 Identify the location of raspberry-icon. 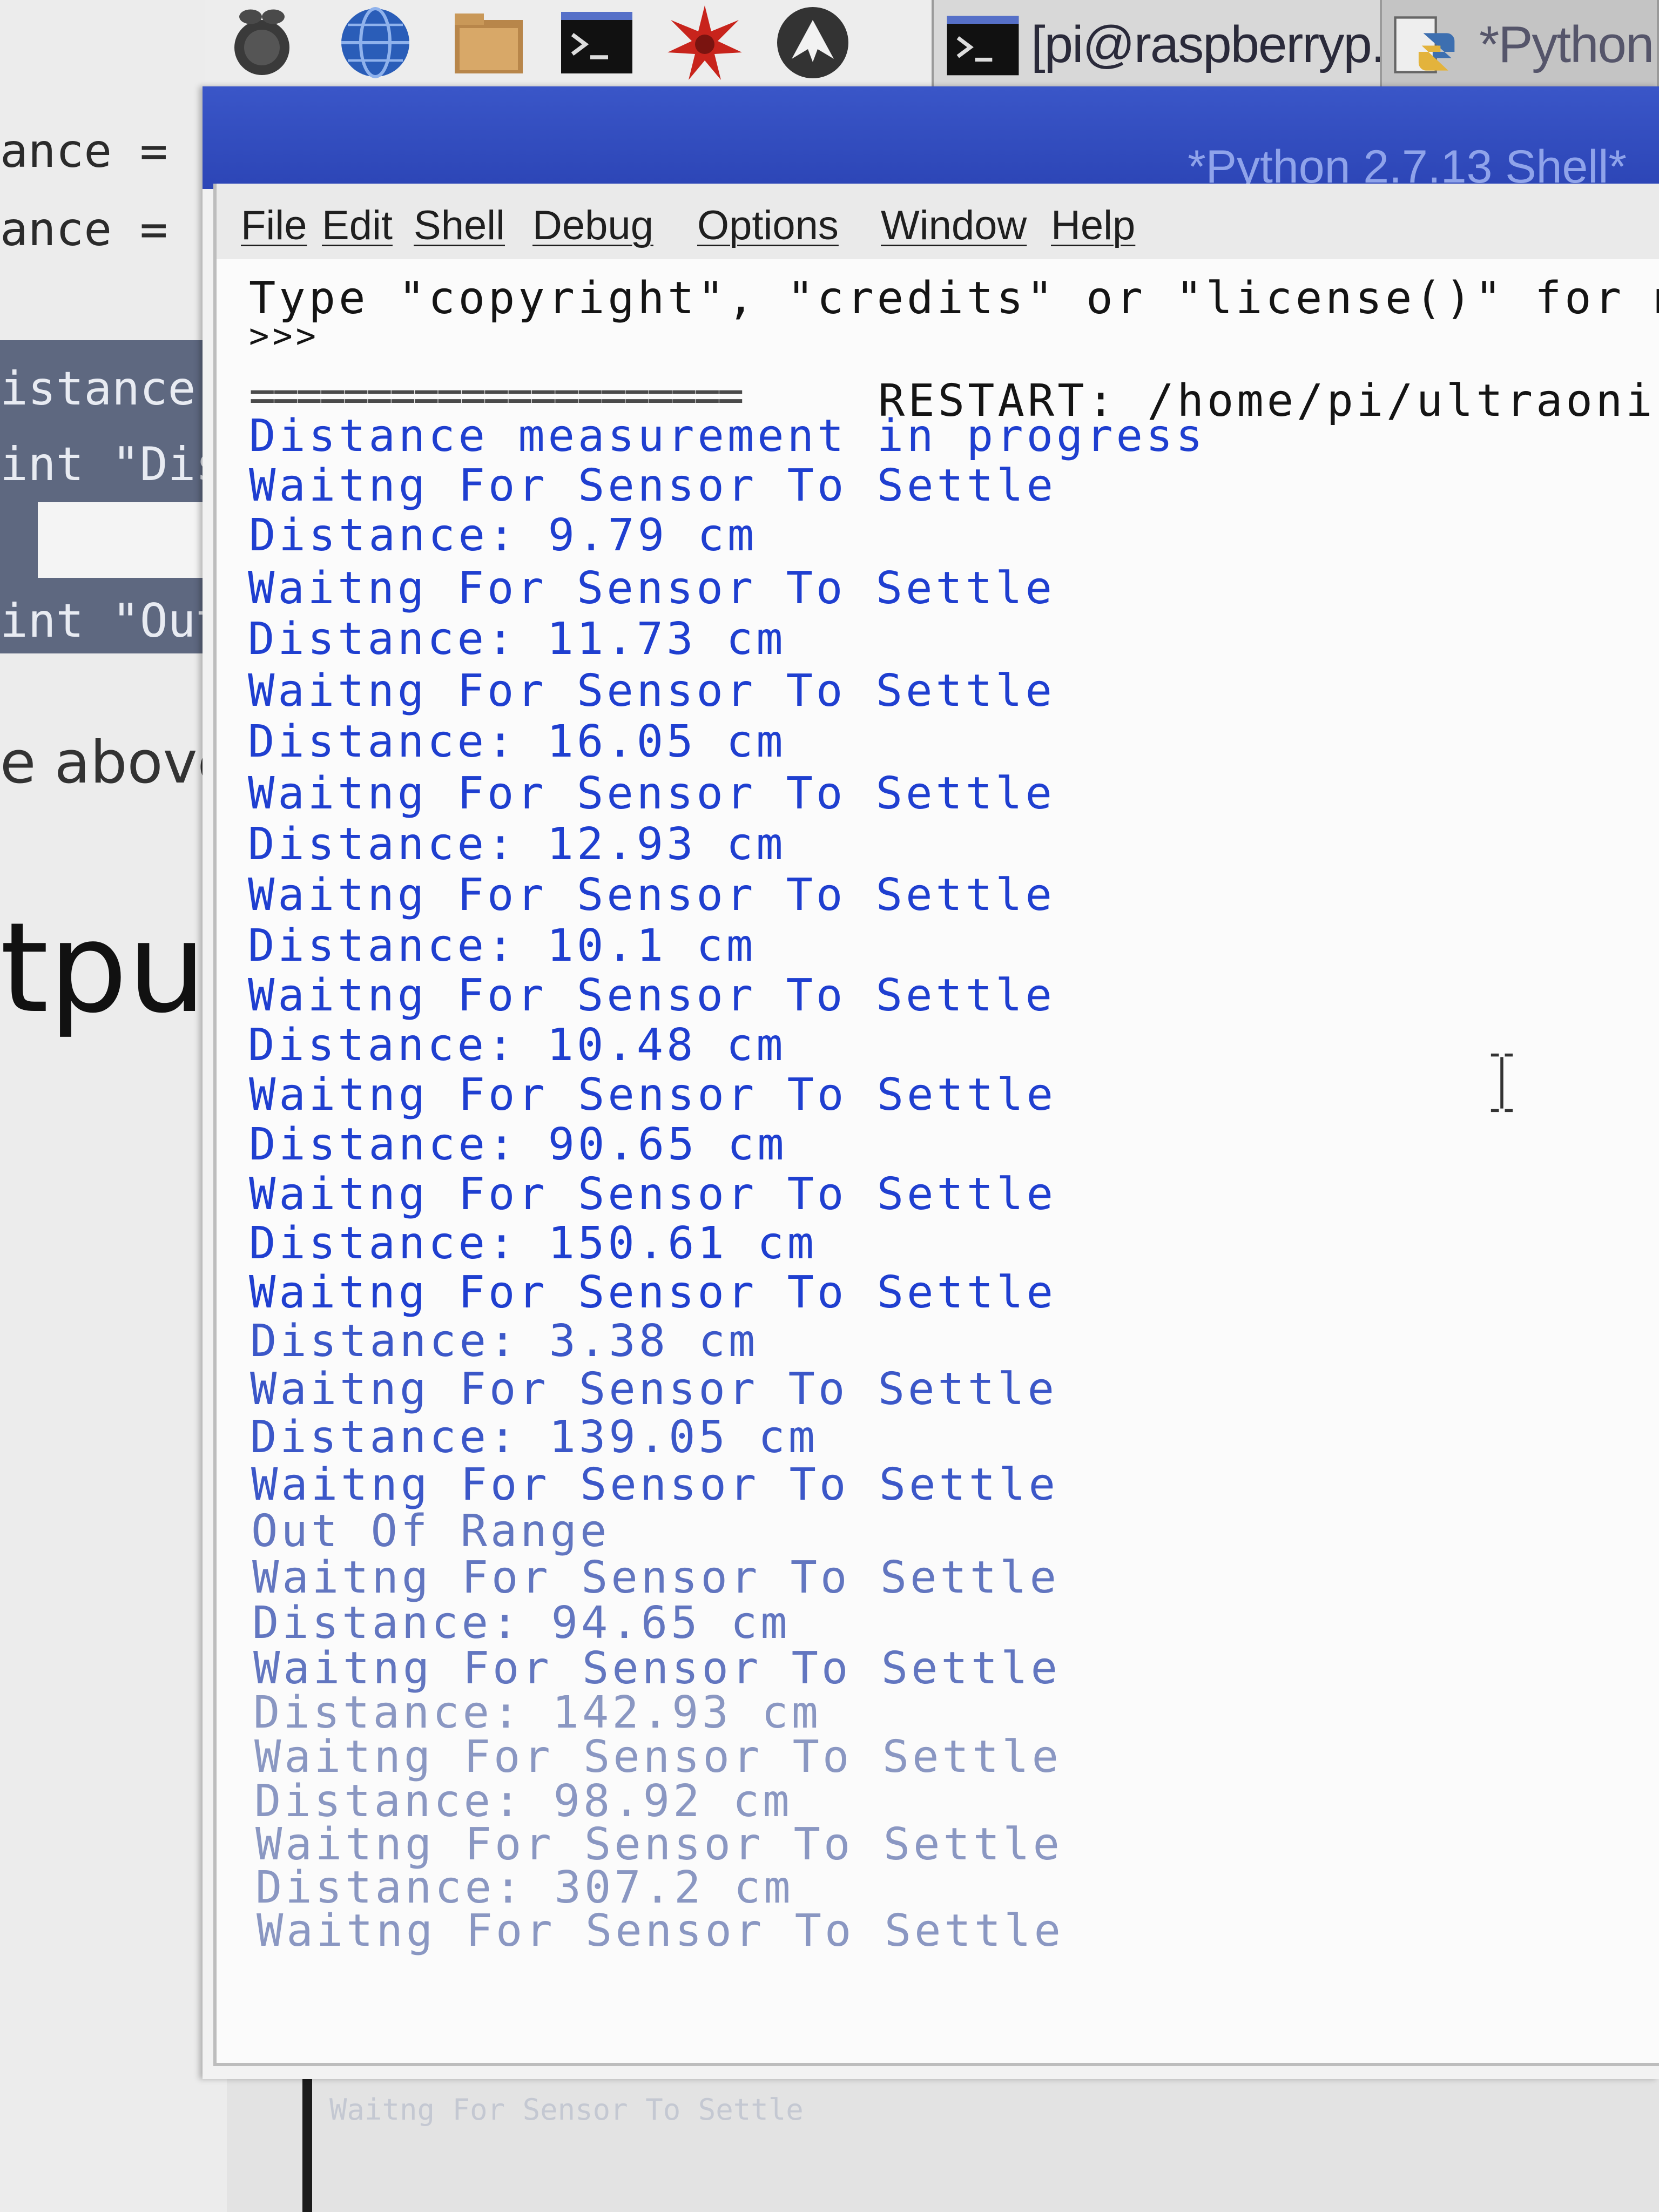
(261, 42).